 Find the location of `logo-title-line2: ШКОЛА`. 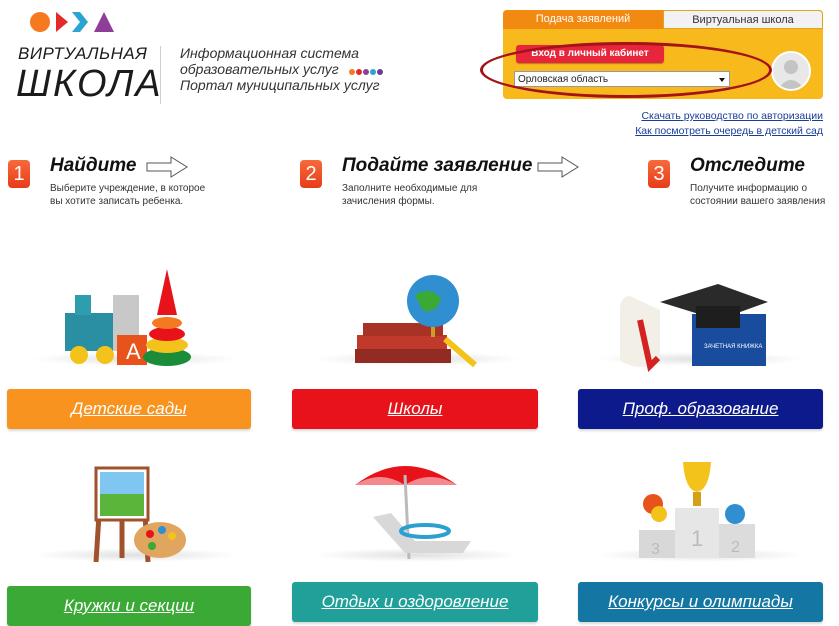

logo-title-line2: ШКОЛА is located at coordinates (89, 84).